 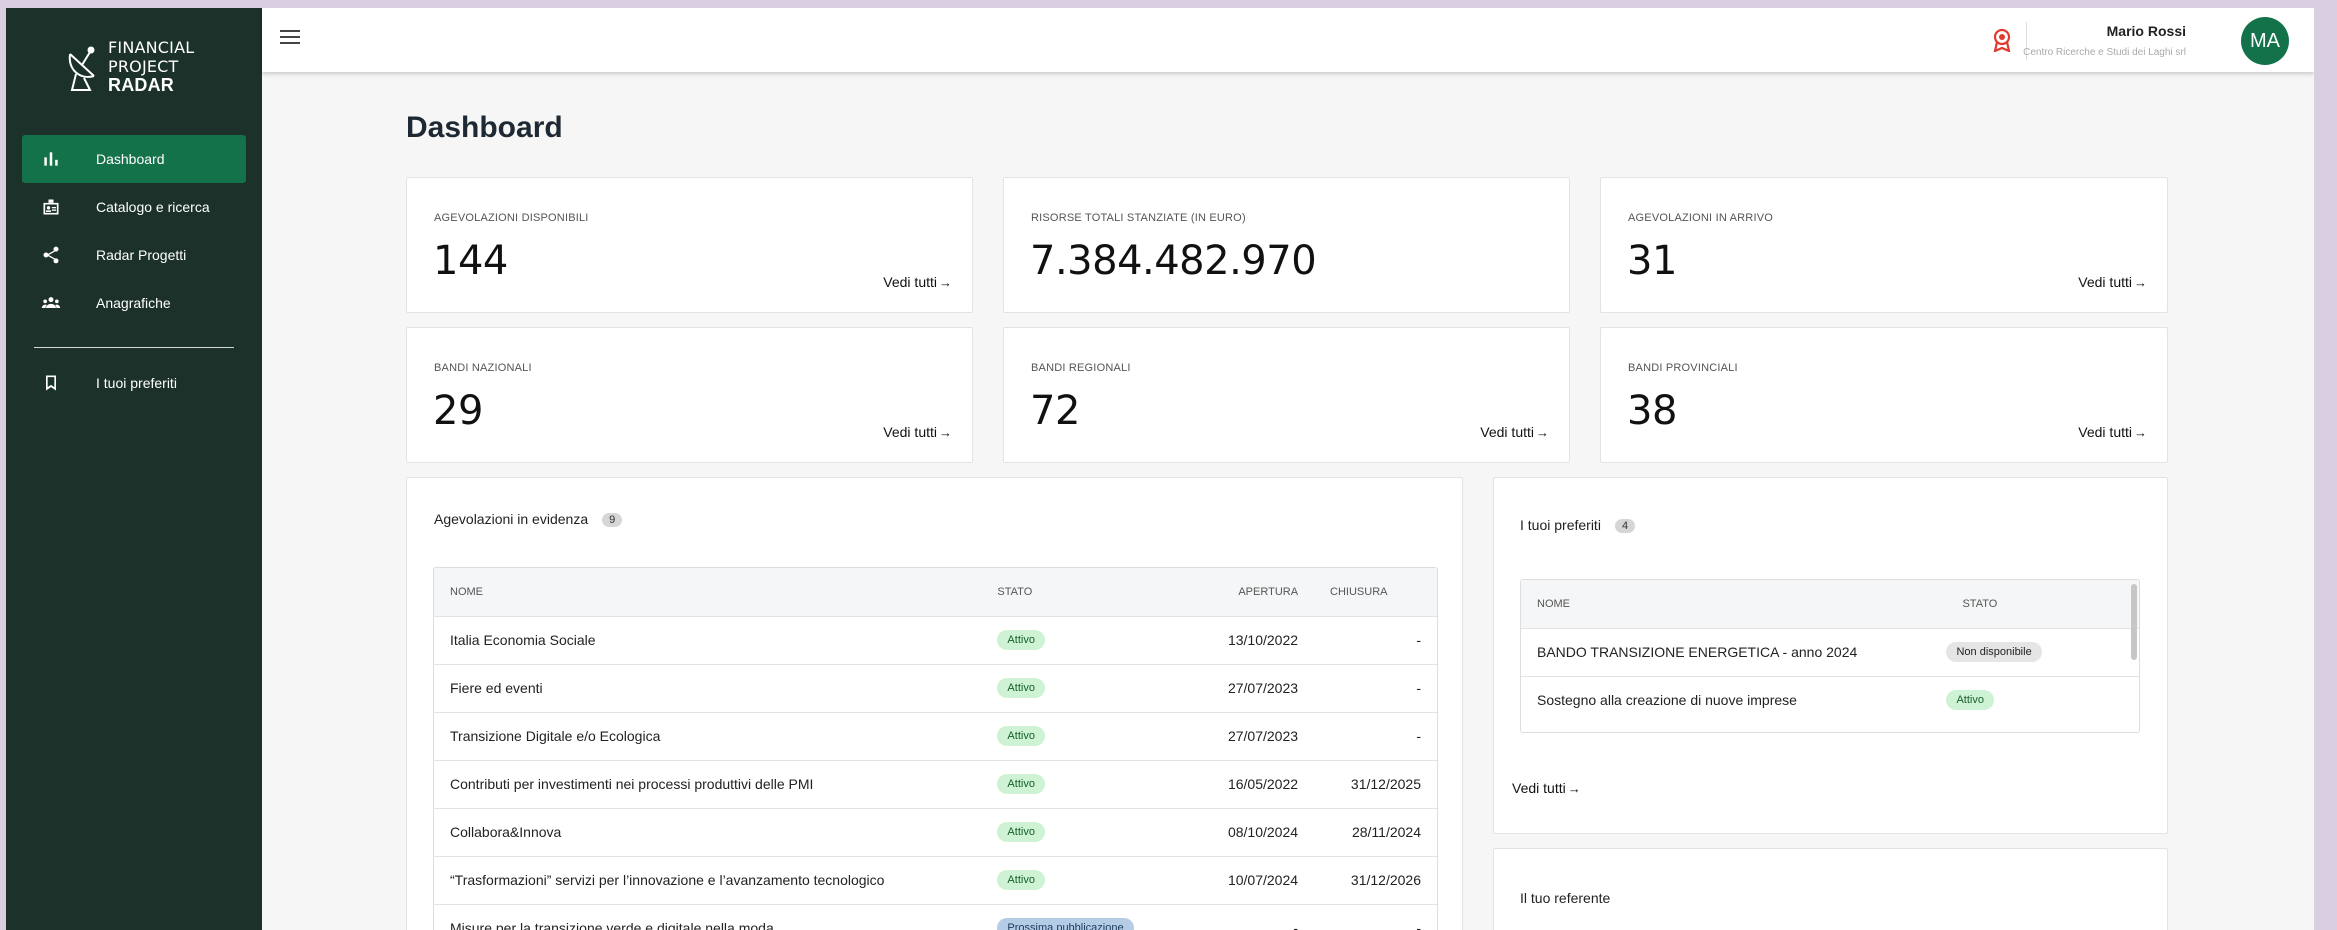 I want to click on table-header-row: NOME STATO APERTURA CHIUSURA, so click(x=935, y=592).